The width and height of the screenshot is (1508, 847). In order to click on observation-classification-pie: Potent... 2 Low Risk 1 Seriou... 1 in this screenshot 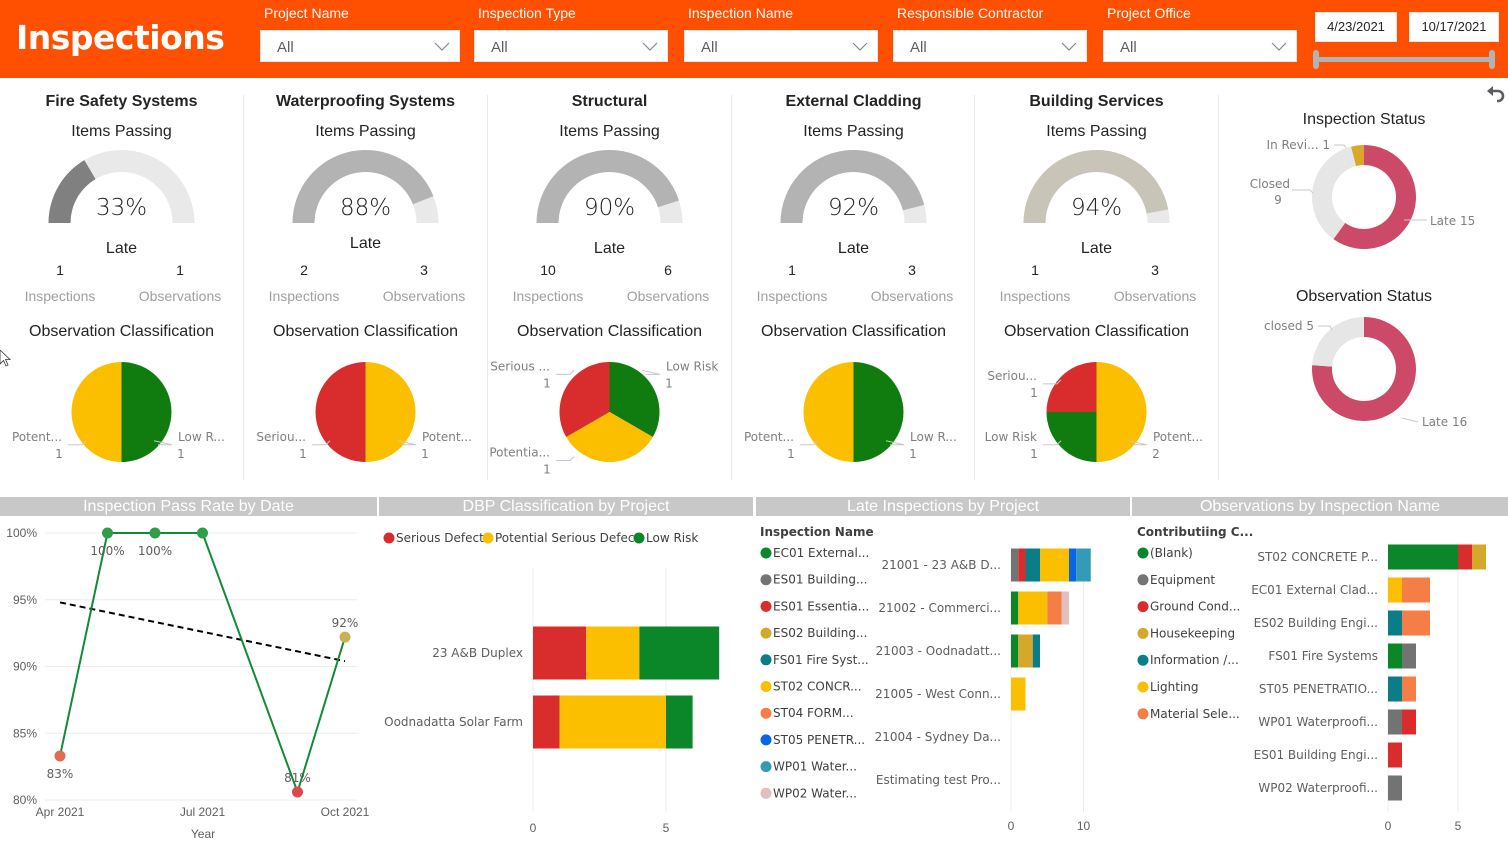, I will do `click(1096, 417)`.